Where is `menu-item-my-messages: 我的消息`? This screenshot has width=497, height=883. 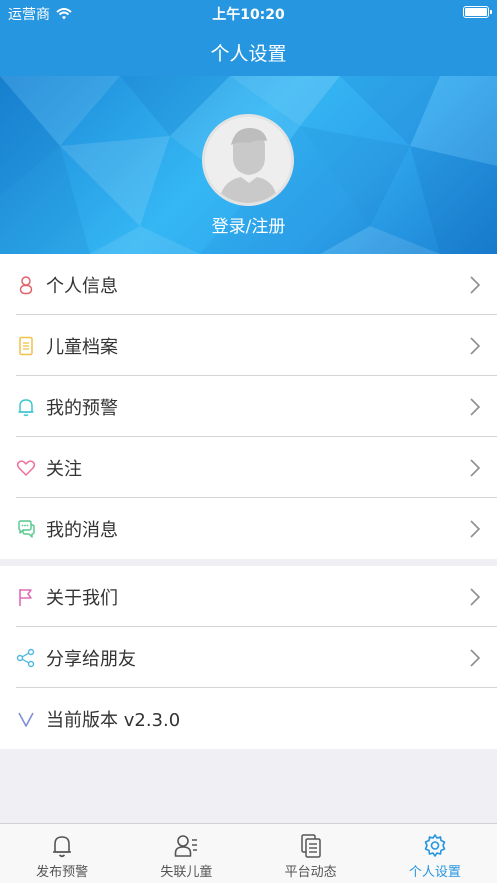
menu-item-my-messages: 我的消息 is located at coordinates (248, 528).